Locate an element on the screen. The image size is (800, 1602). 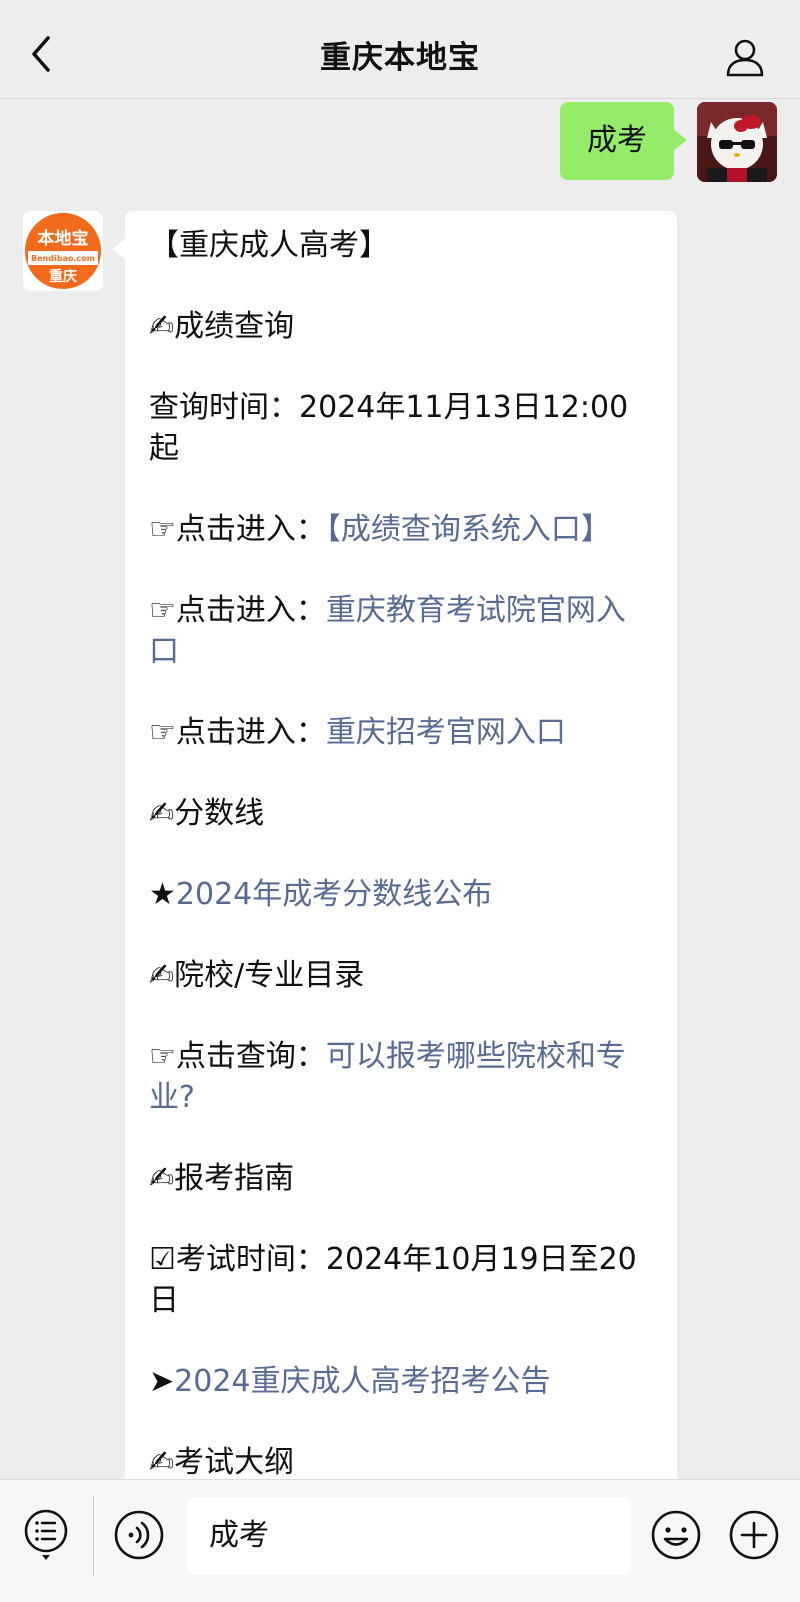
cutoff-entry: ★2024年成考分数线公布 is located at coordinates (399, 894).